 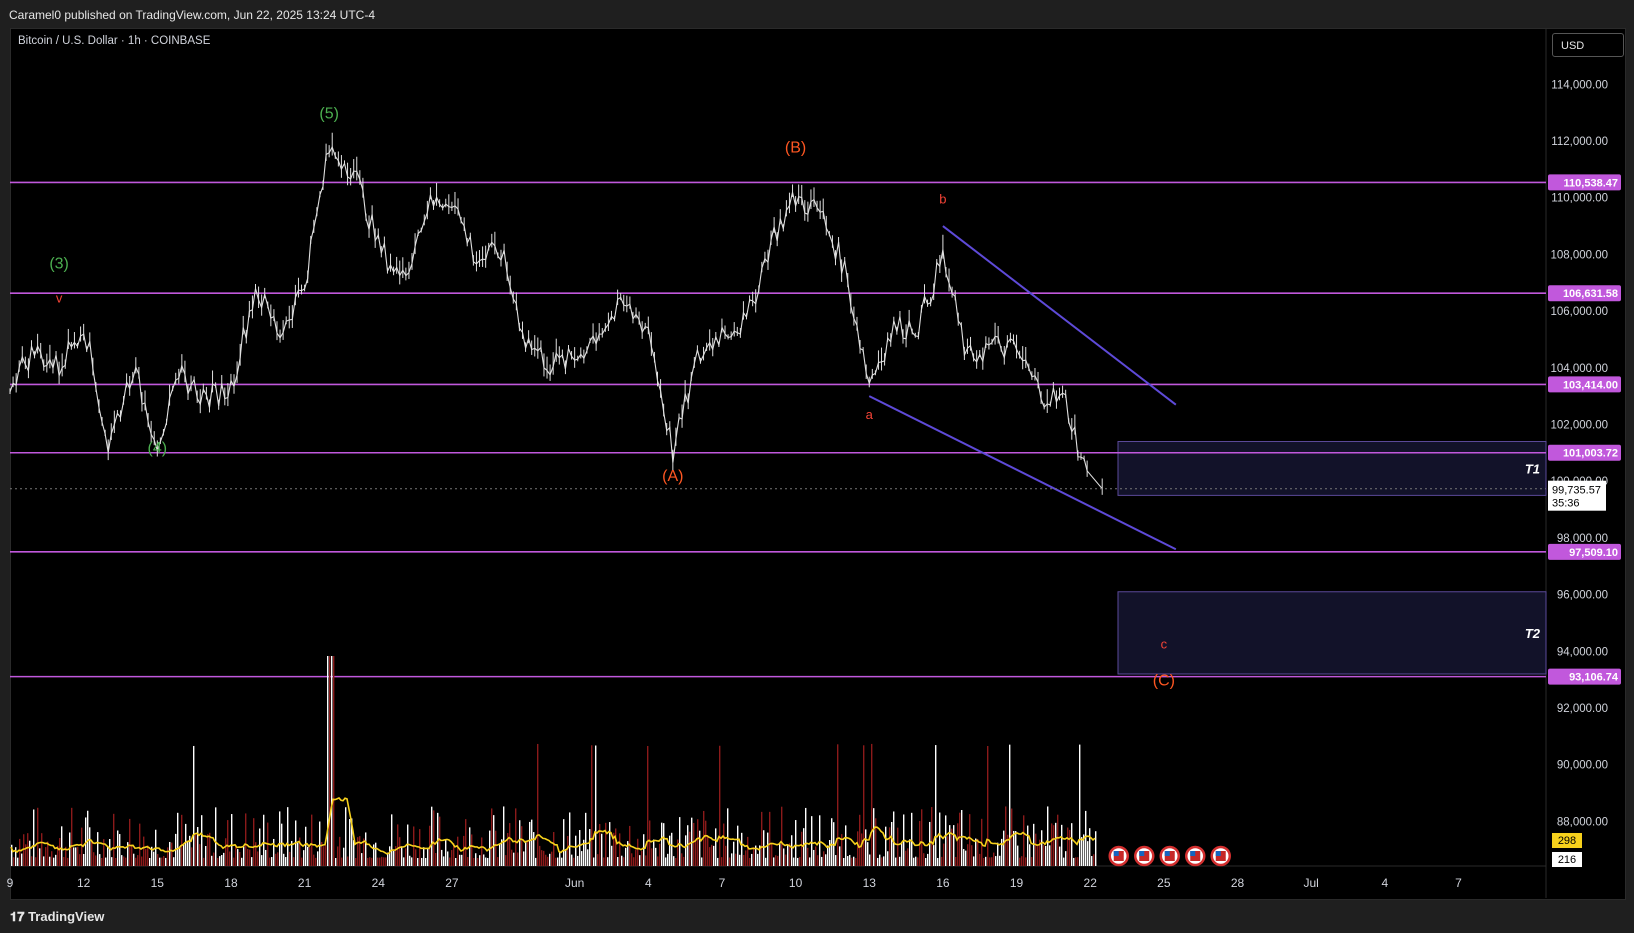 I want to click on symbol-title: Bitcoin / U.S. Dollar · 1h · COINBASE, so click(x=114, y=41).